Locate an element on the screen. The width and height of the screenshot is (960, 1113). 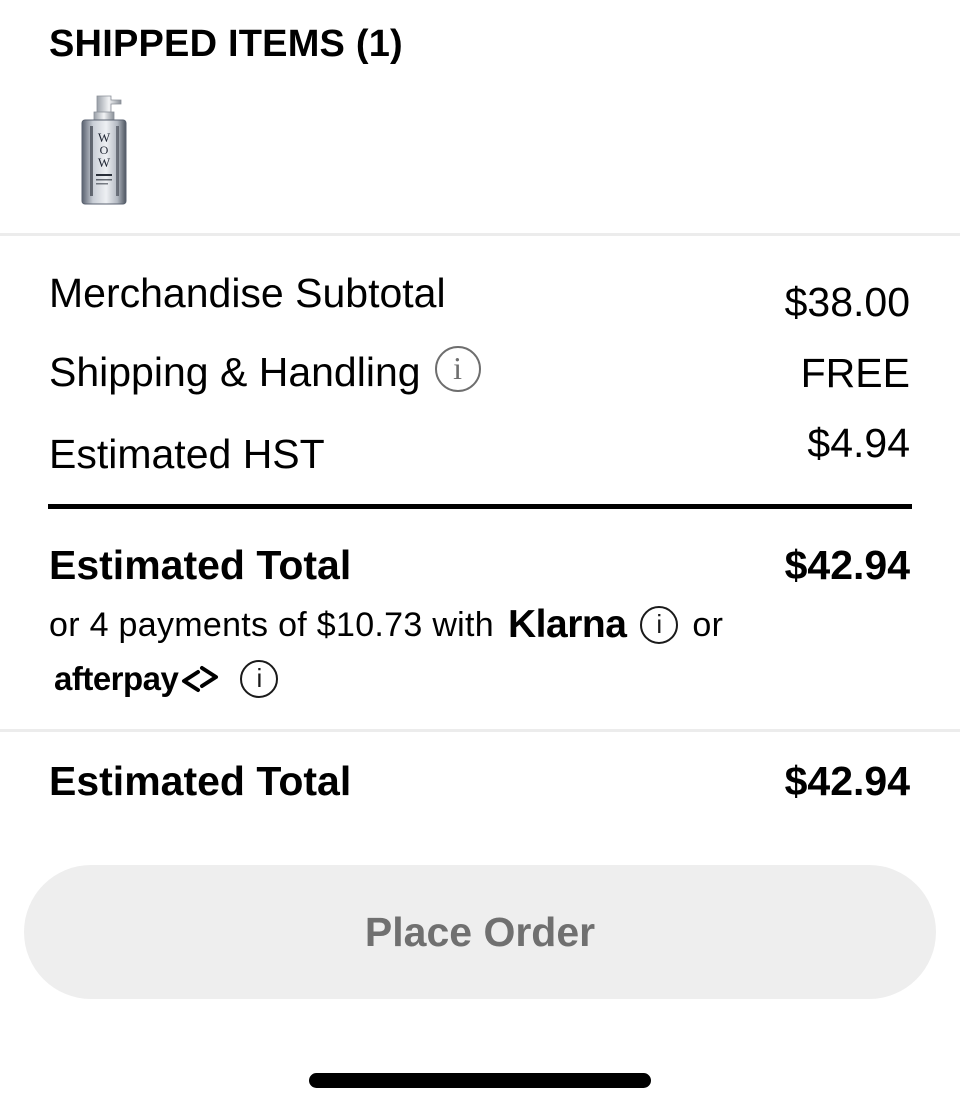
place-order-button: Place Order is located at coordinates (480, 932).